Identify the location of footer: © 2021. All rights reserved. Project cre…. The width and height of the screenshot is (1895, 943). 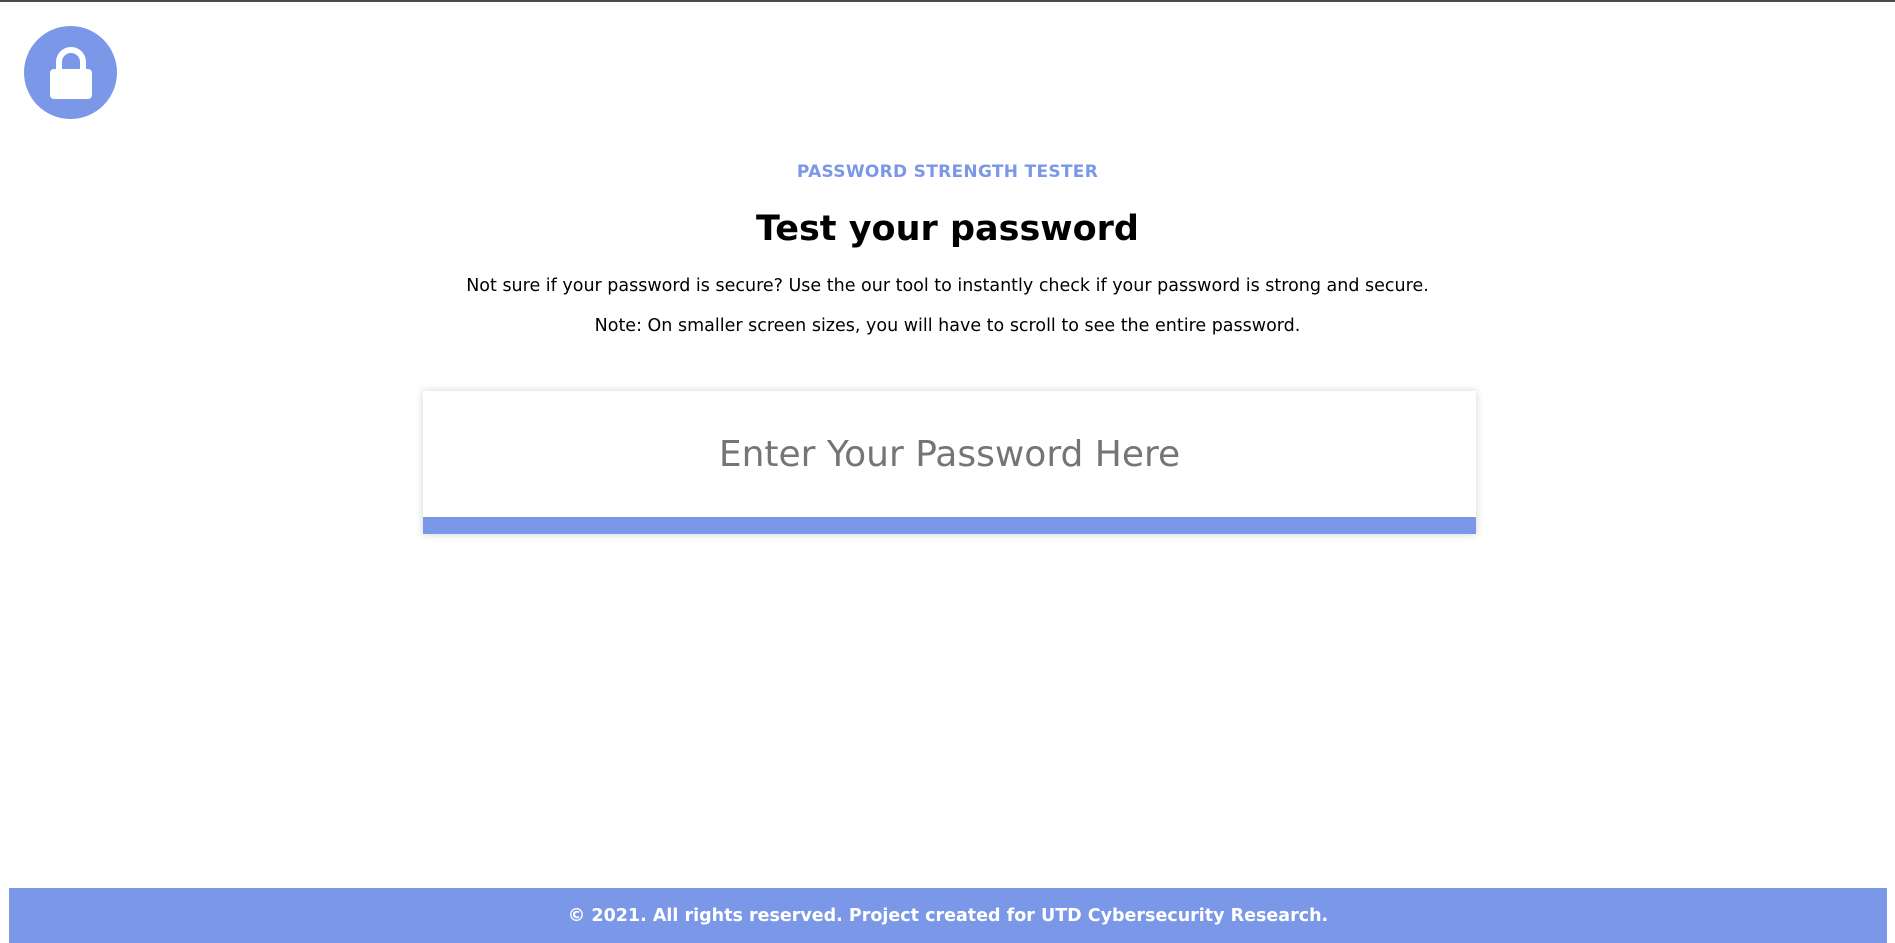
(948, 915).